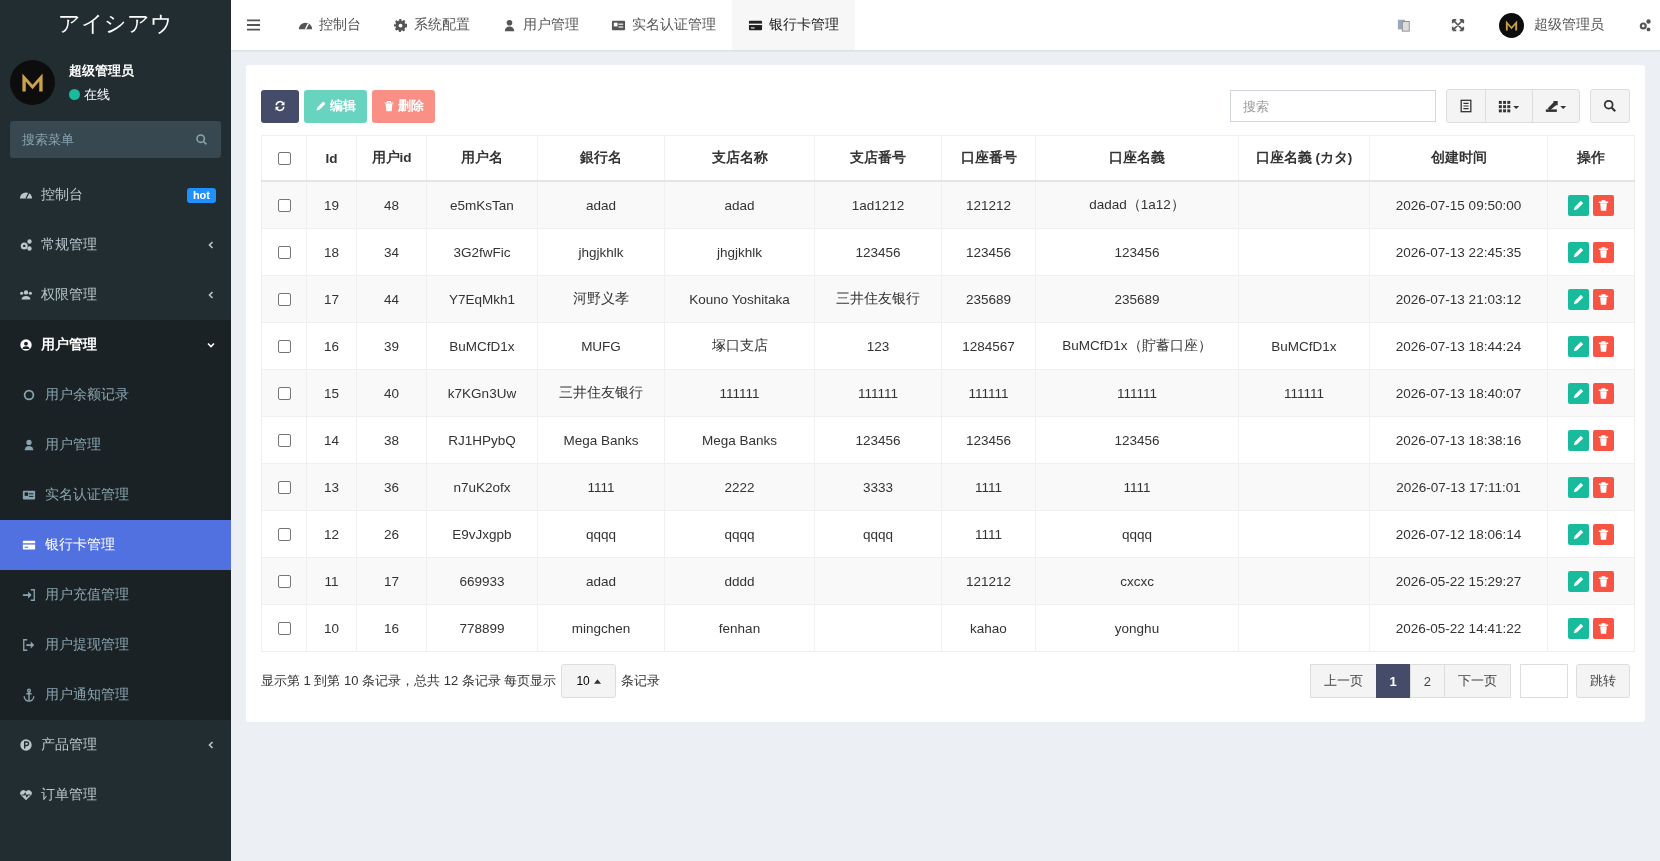  What do you see at coordinates (588, 681) in the screenshot?
I see `page-size-dropdown: 10` at bounding box center [588, 681].